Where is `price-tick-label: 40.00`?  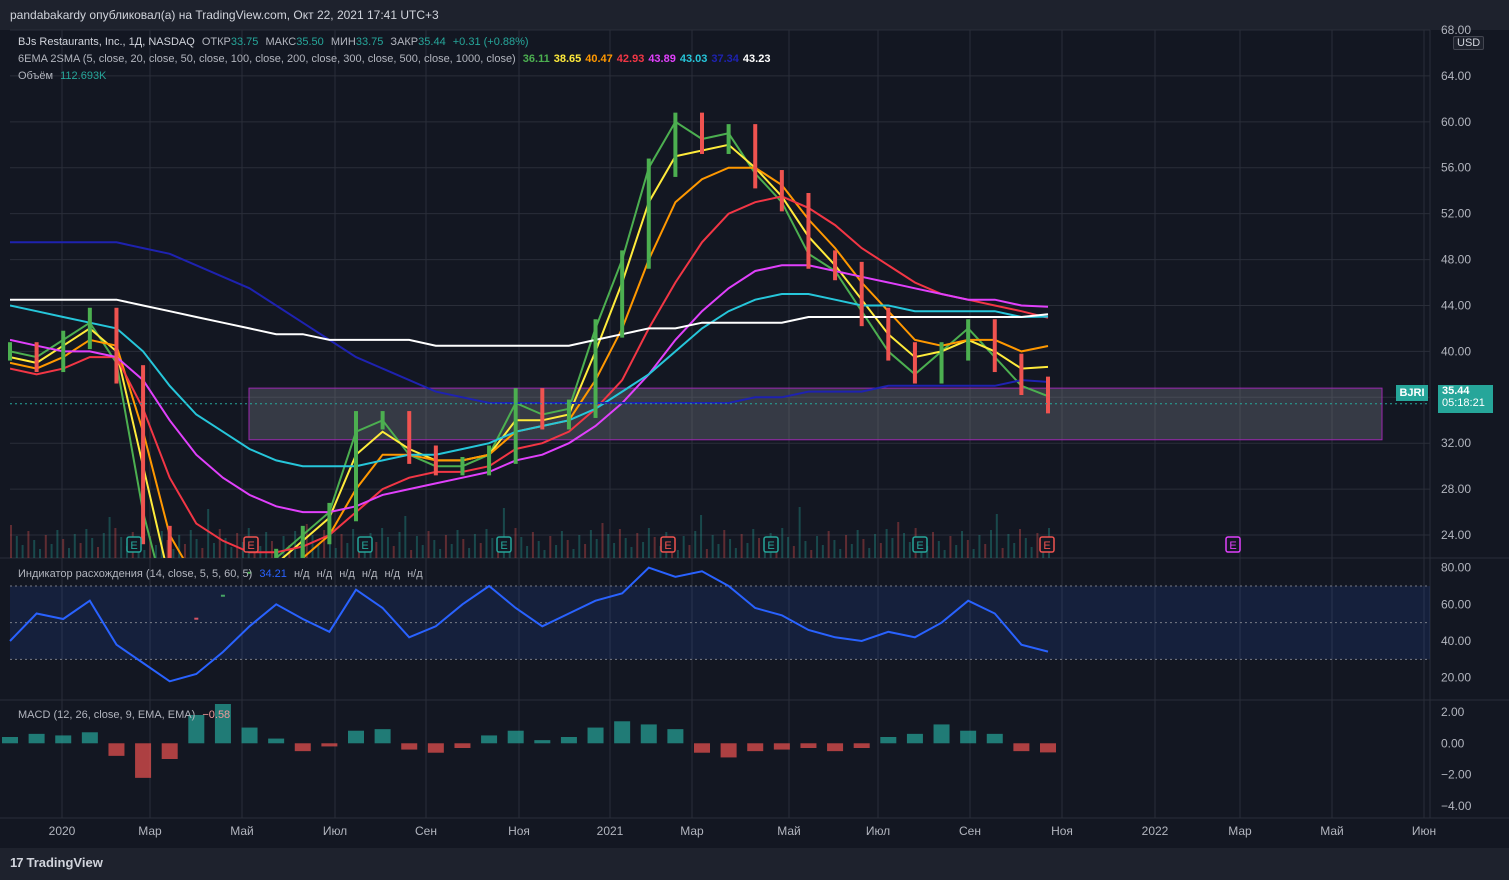 price-tick-label: 40.00 is located at coordinates (1456, 351).